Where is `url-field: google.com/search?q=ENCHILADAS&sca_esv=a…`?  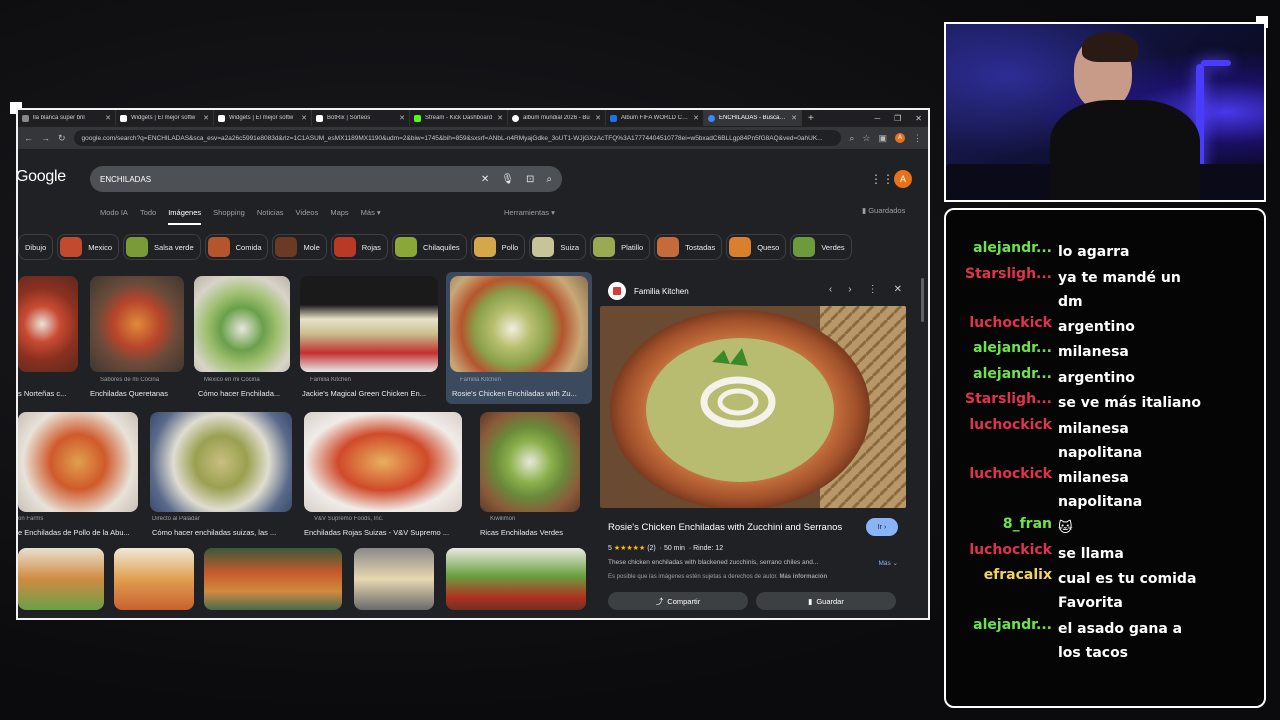
url-field: google.com/search?q=ENCHILADAS&sca_esv=a… is located at coordinates (457, 138).